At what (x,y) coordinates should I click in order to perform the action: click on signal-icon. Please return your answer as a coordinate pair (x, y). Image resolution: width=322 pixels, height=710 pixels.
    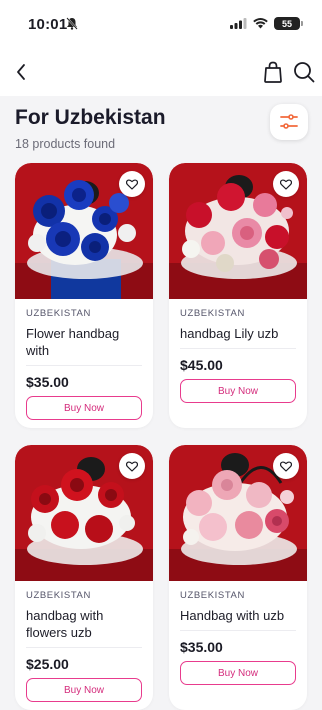
    Looking at the image, I should click on (238, 23).